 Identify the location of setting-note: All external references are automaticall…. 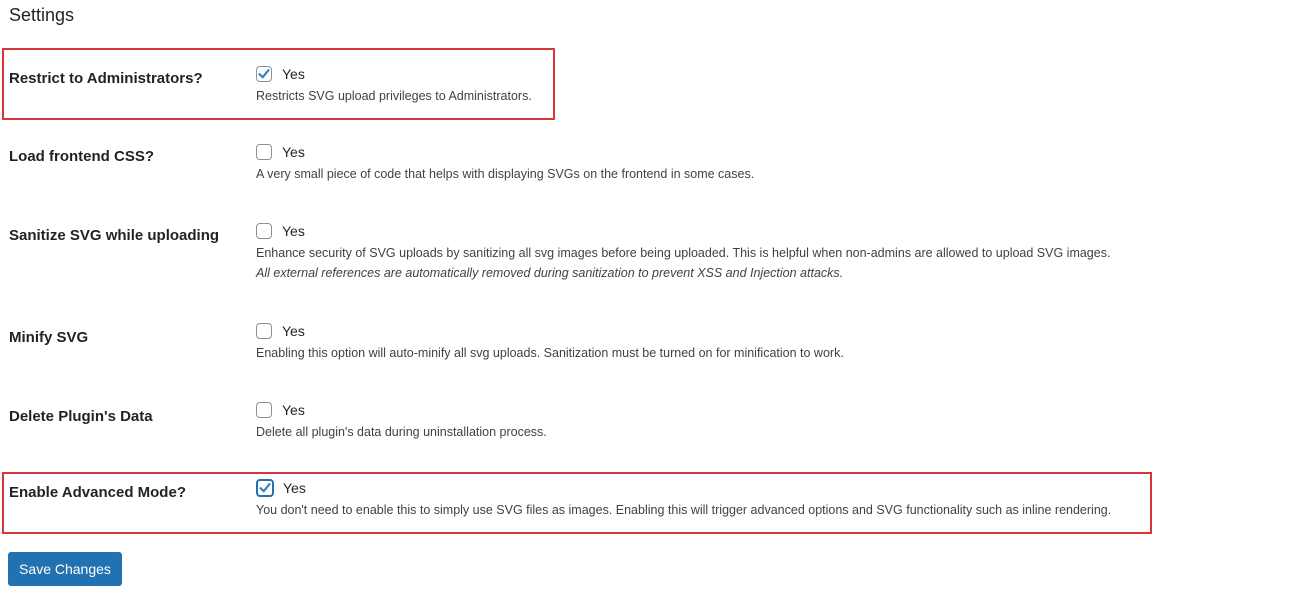
(550, 273).